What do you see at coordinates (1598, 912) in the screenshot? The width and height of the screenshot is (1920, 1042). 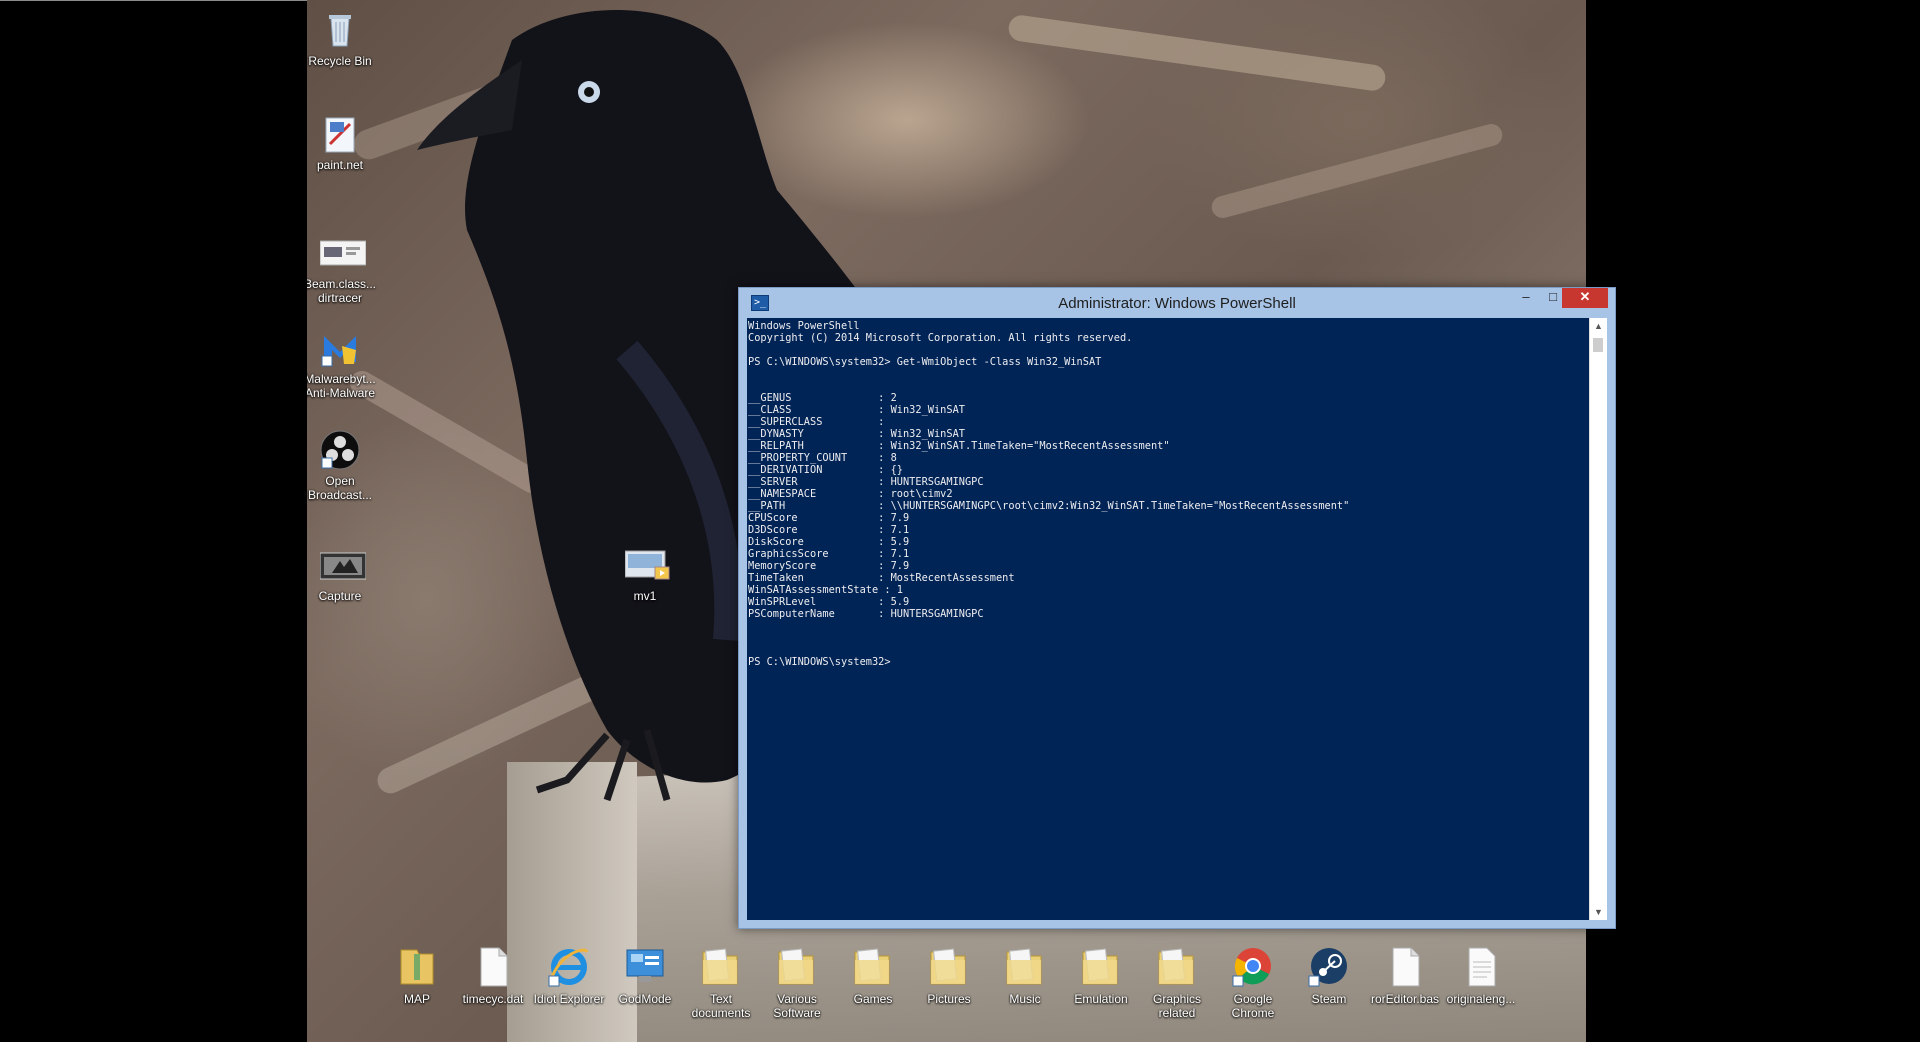 I see `scroll-down-arrow-icon: ▼` at bounding box center [1598, 912].